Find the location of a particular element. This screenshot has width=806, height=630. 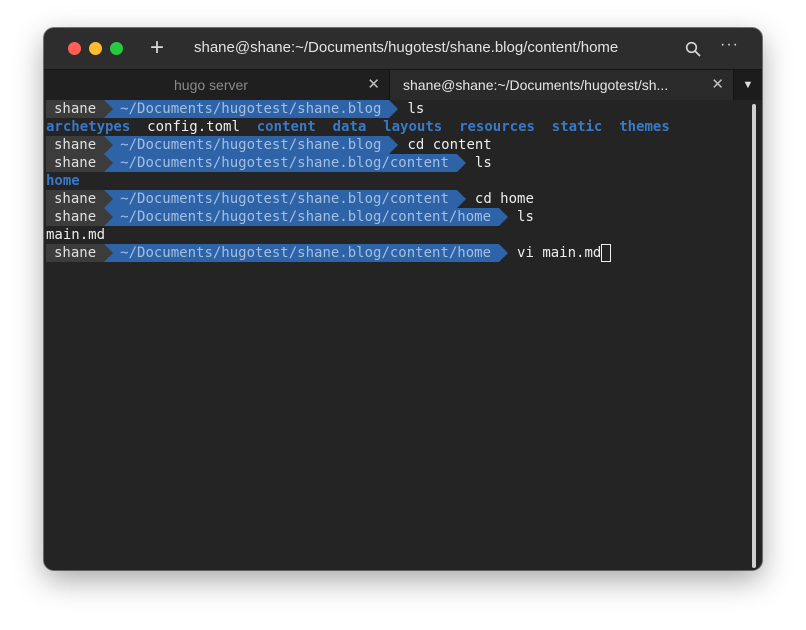

command-text: vi main.md is located at coordinates (559, 253).